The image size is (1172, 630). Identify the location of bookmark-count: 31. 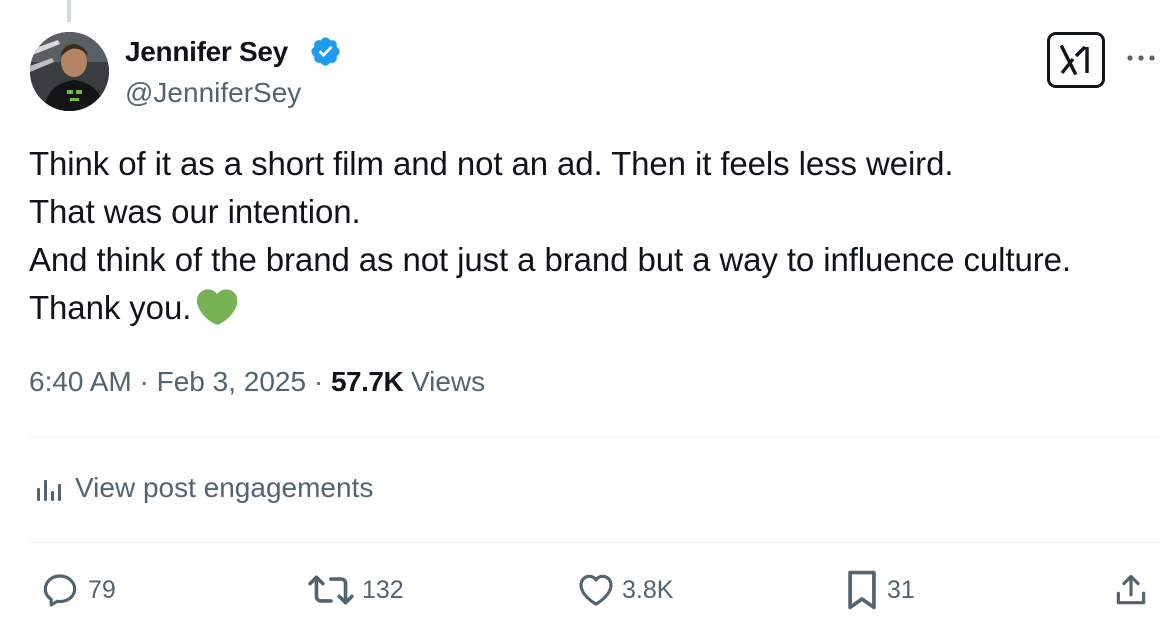
(901, 589).